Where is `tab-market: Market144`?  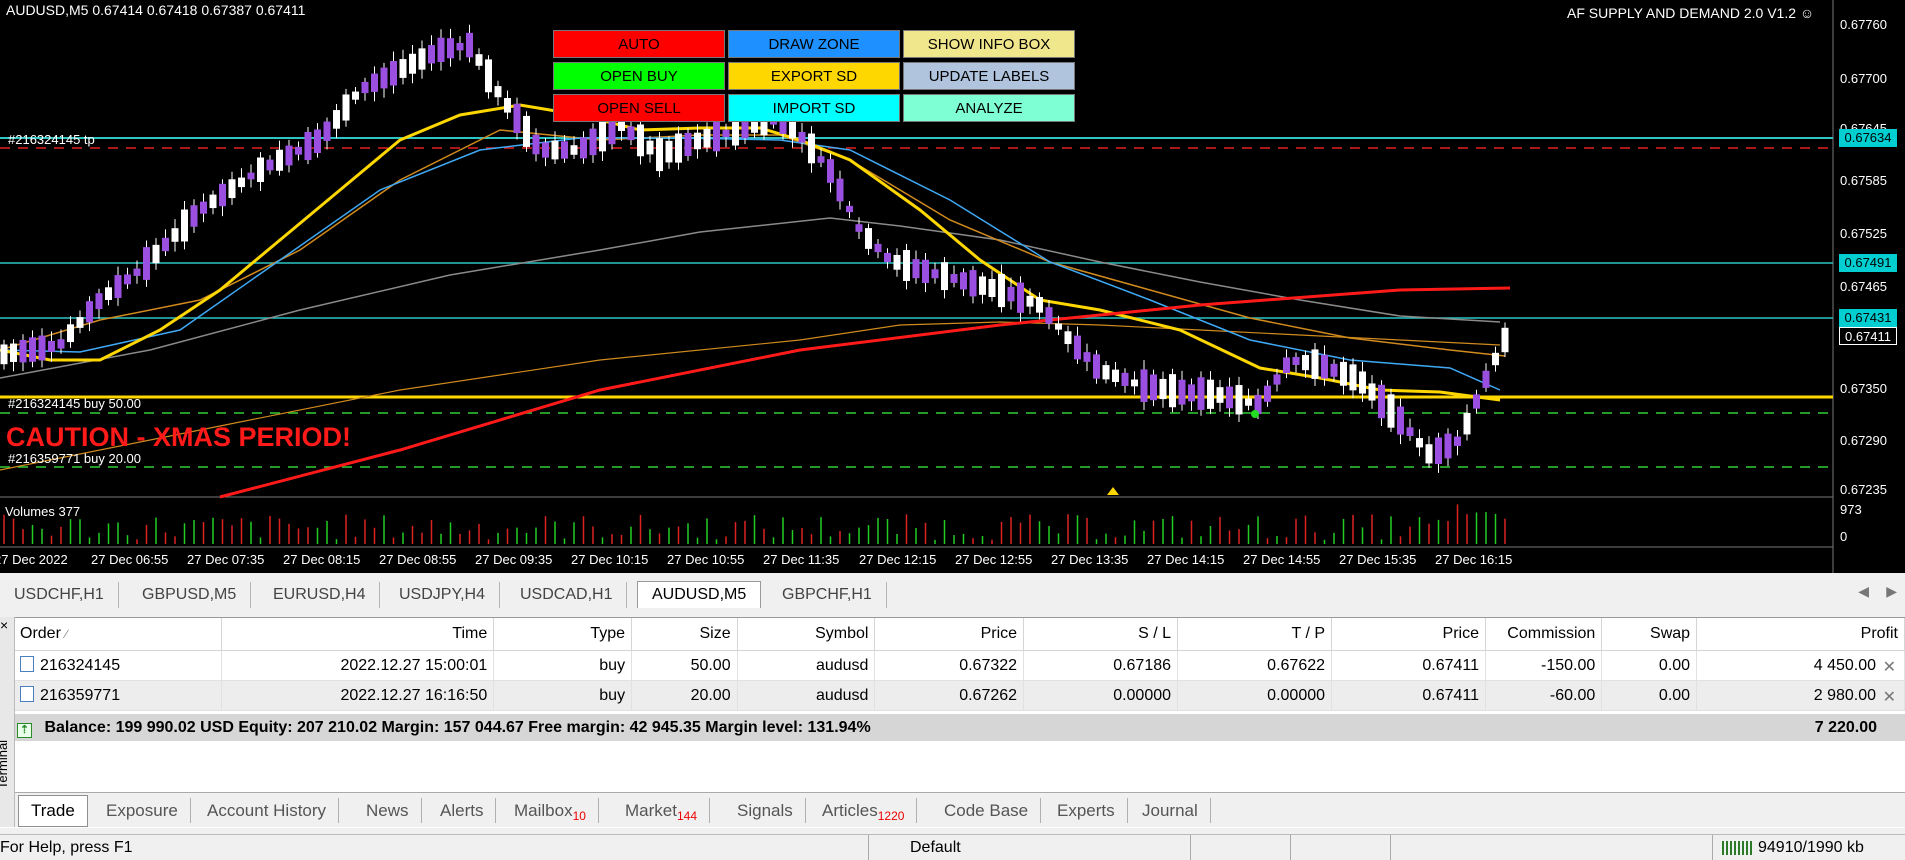
tab-market: Market144 is located at coordinates (661, 810).